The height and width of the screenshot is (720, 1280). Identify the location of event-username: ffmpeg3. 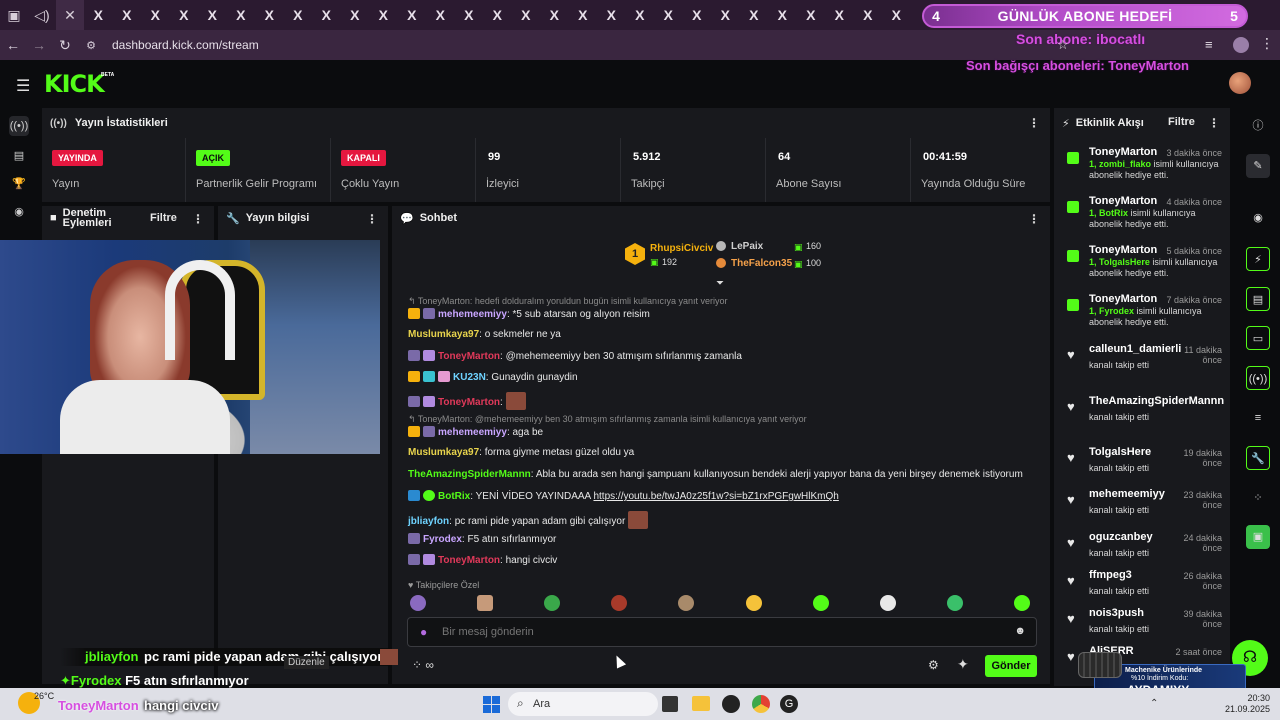
(1110, 575).